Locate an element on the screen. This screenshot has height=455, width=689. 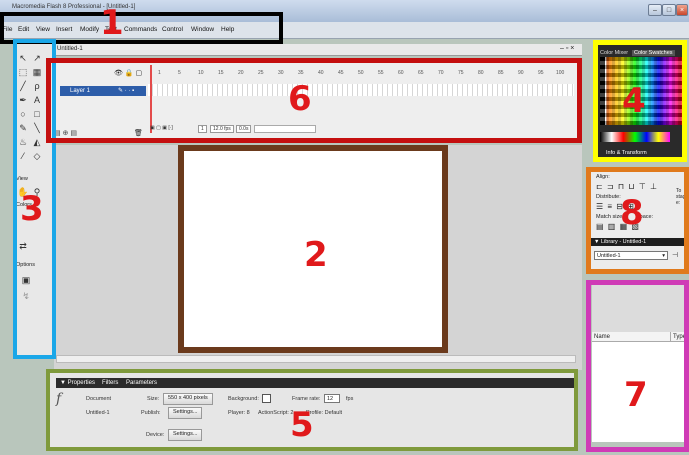
document-tab-bar: Untitled-1 – ▫ × is located at coordinates (318, 50).